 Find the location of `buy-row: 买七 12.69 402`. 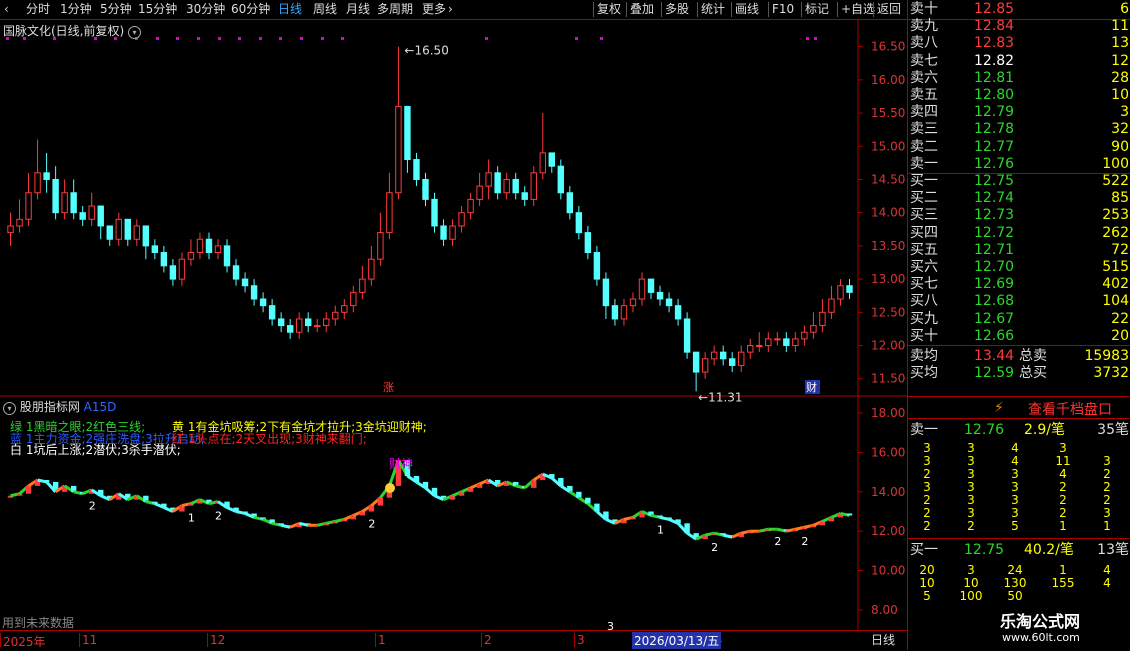

buy-row: 买七 12.69 402 is located at coordinates (1019, 284).